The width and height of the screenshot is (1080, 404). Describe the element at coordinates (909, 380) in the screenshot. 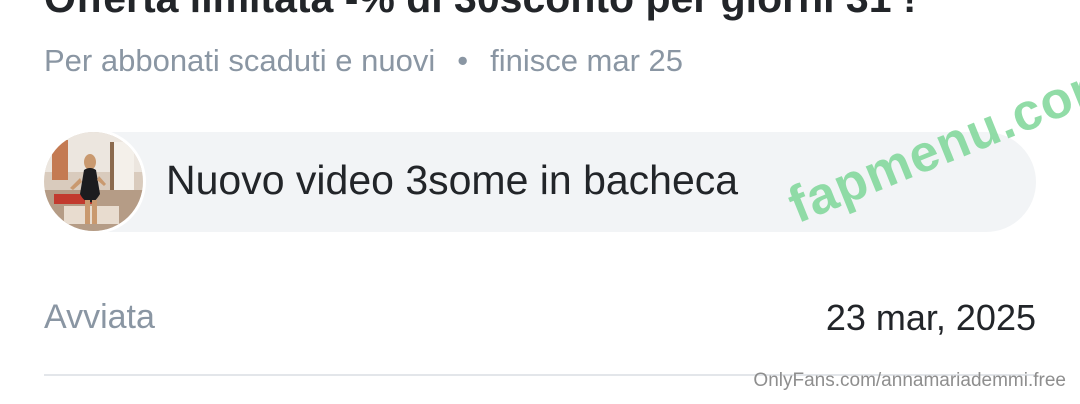

I see `footer-url: OnlyFans.com/annamariademmi.free` at that location.